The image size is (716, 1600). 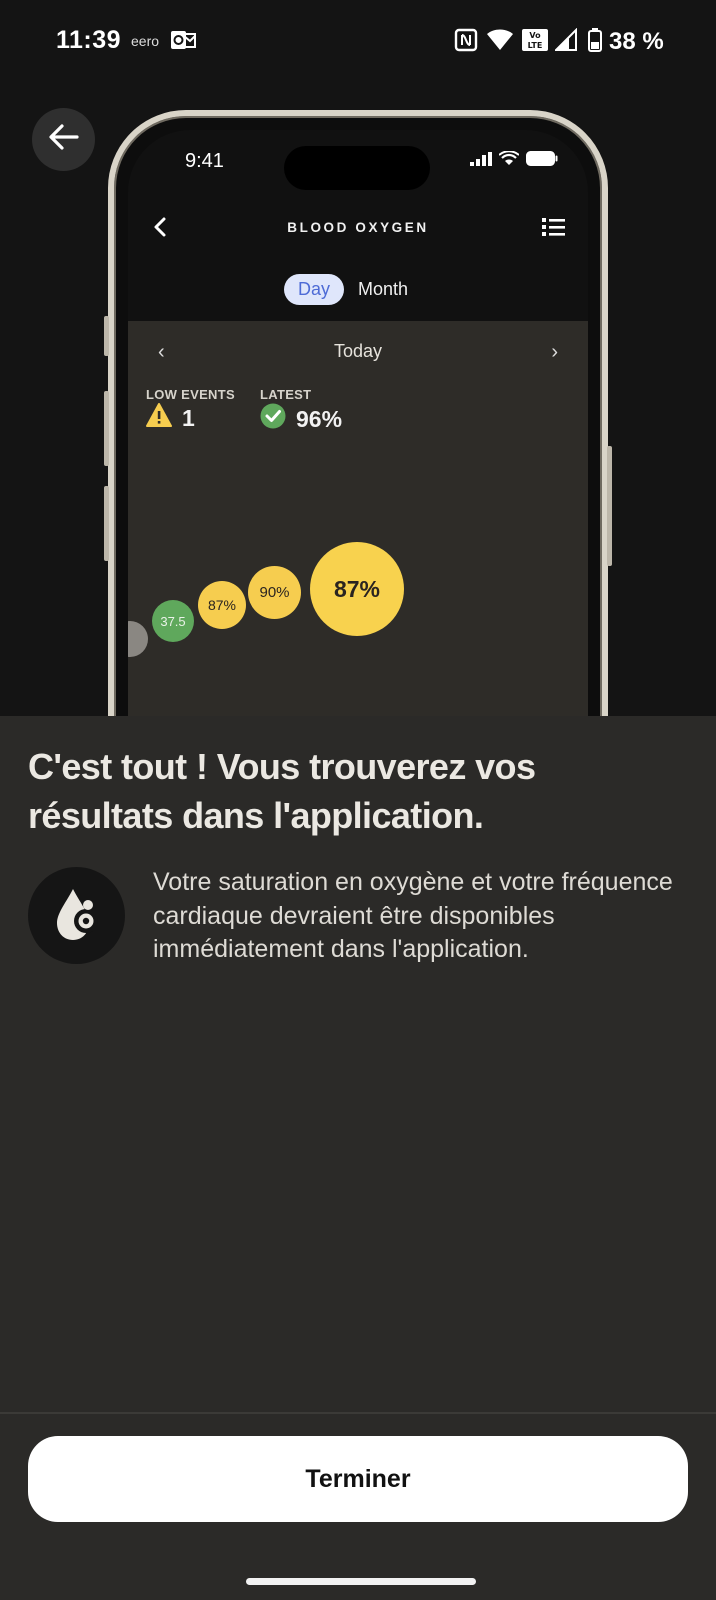 What do you see at coordinates (565, 42) in the screenshot?
I see `signal-icon` at bounding box center [565, 42].